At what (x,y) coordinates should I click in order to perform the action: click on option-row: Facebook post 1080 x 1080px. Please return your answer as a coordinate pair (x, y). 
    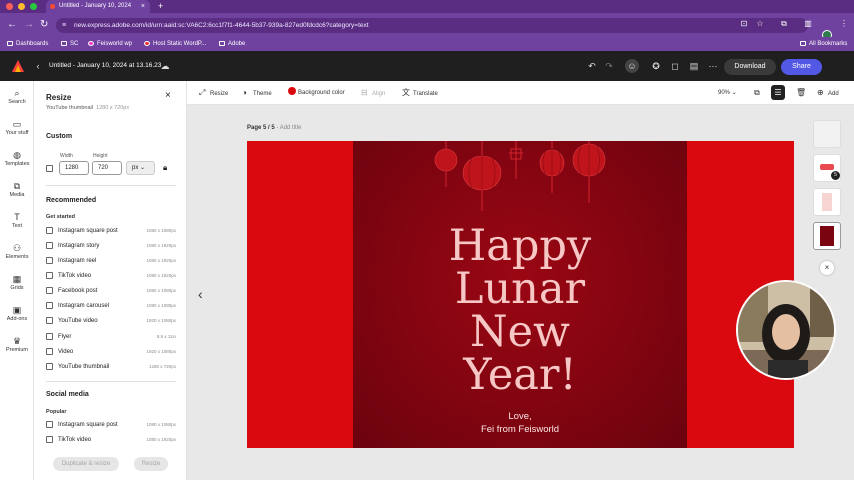
    Looking at the image, I should click on (111, 291).